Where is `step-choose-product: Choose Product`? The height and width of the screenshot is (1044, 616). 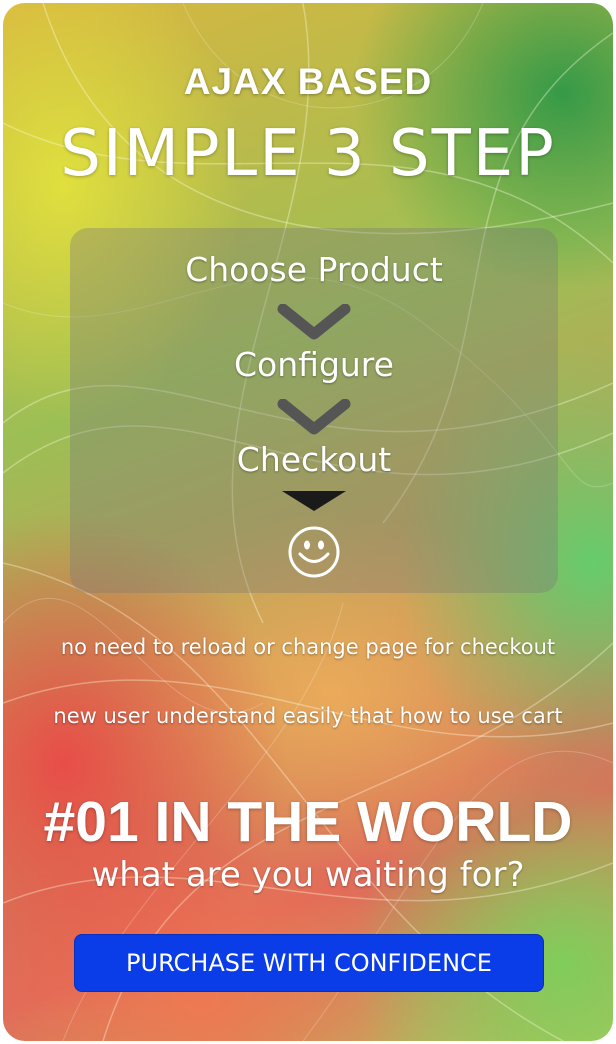 step-choose-product: Choose Product is located at coordinates (314, 269).